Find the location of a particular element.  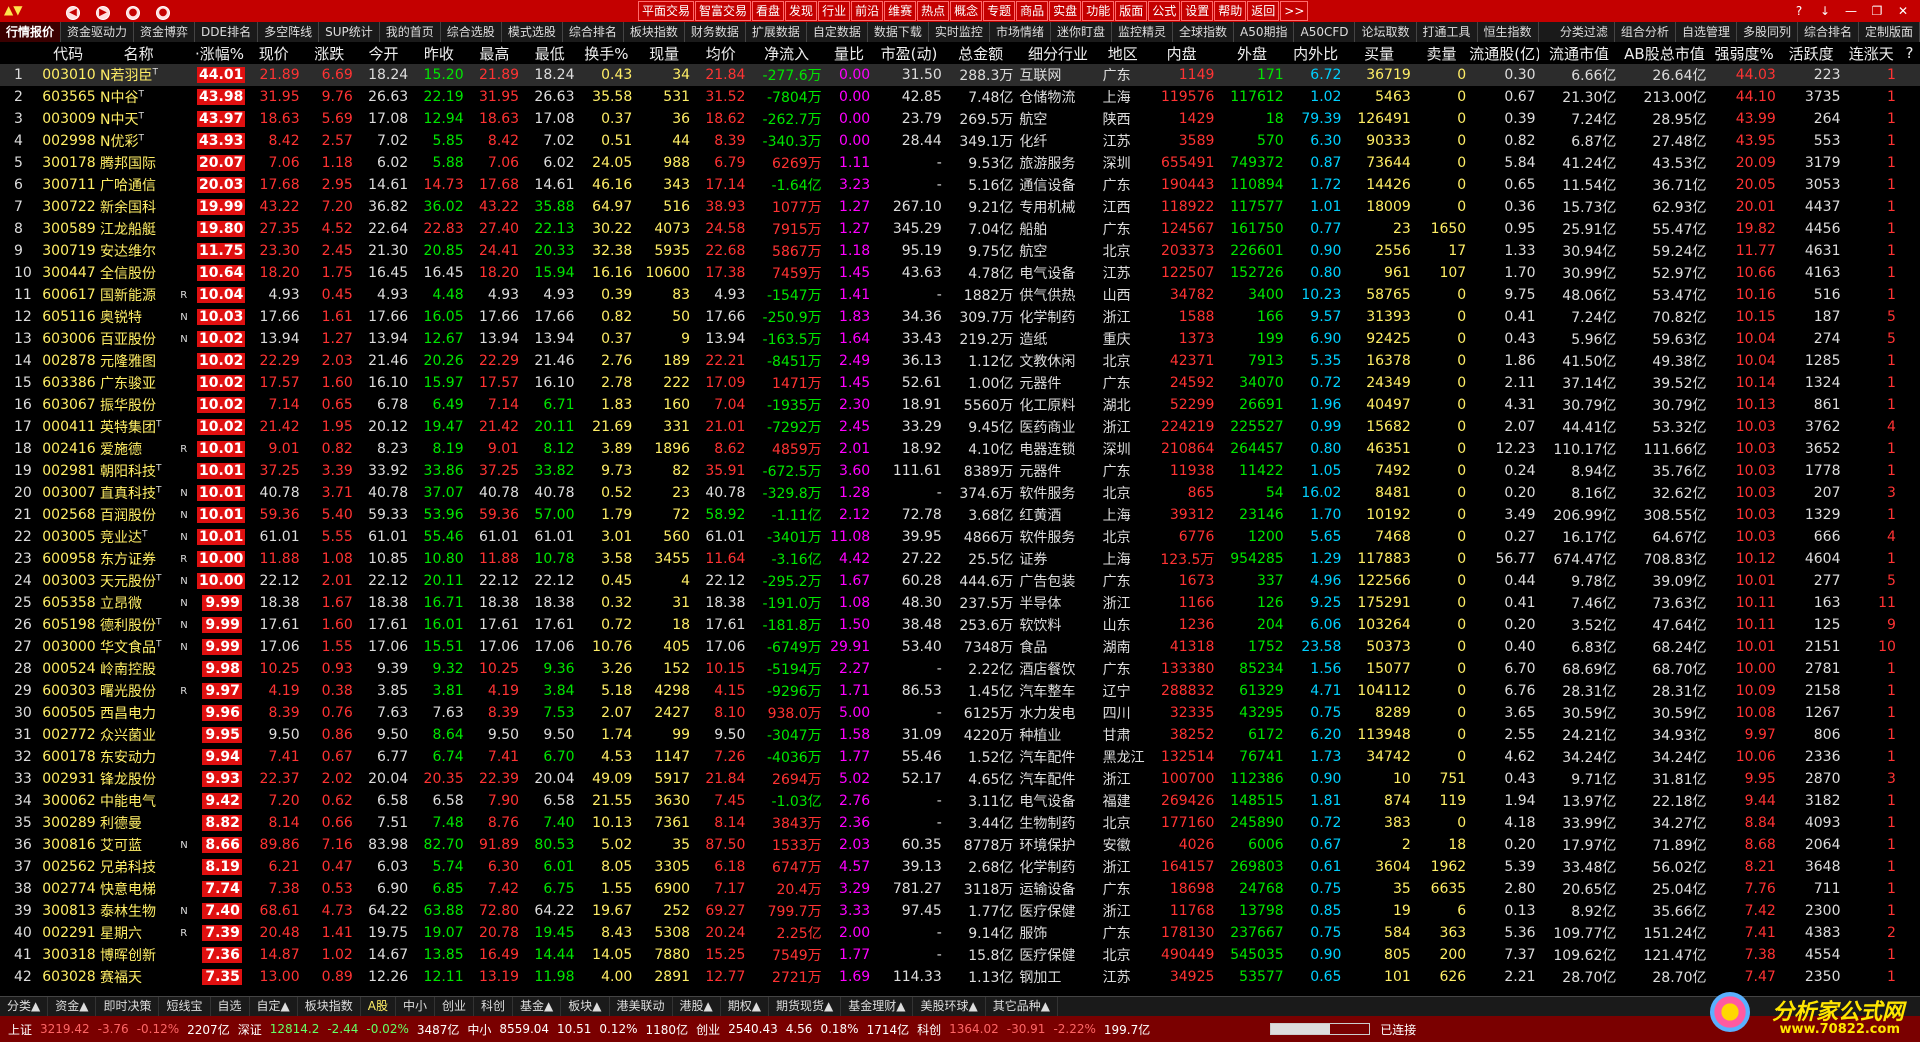

top-menu-item: 专题 is located at coordinates (999, 11).